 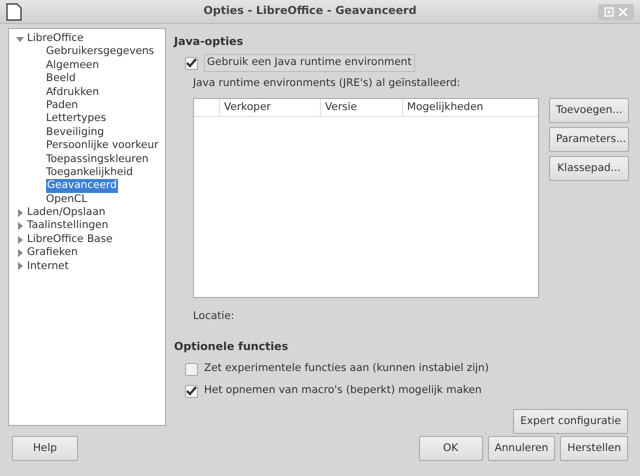 What do you see at coordinates (346, 369) in the screenshot?
I see `checkbox-label: Zet experimentele functies aan (kunnen instabiel zijn)` at bounding box center [346, 369].